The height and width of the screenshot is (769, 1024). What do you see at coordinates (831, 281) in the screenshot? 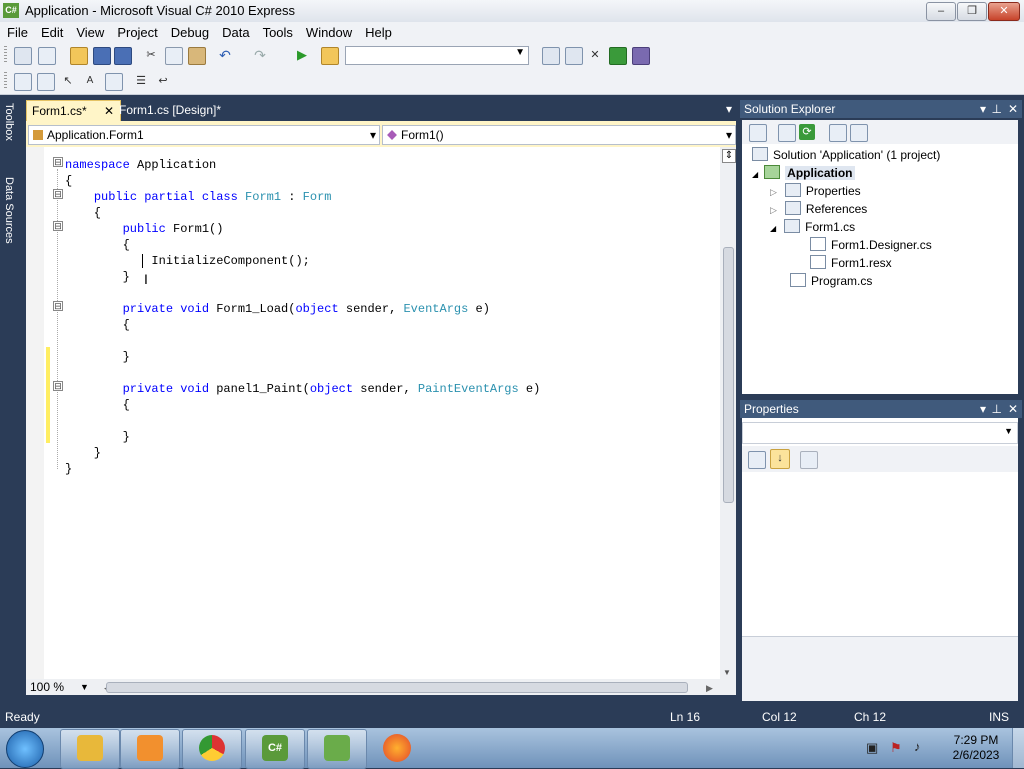
I see `tree-item-program: Program.cs` at bounding box center [831, 281].